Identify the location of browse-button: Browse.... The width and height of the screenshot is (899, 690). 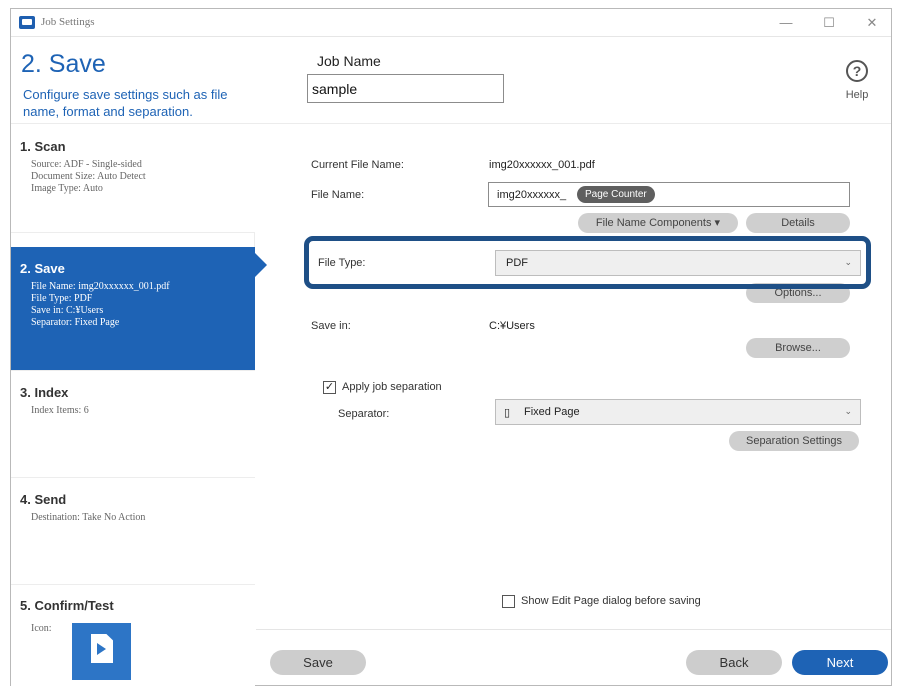
(798, 348).